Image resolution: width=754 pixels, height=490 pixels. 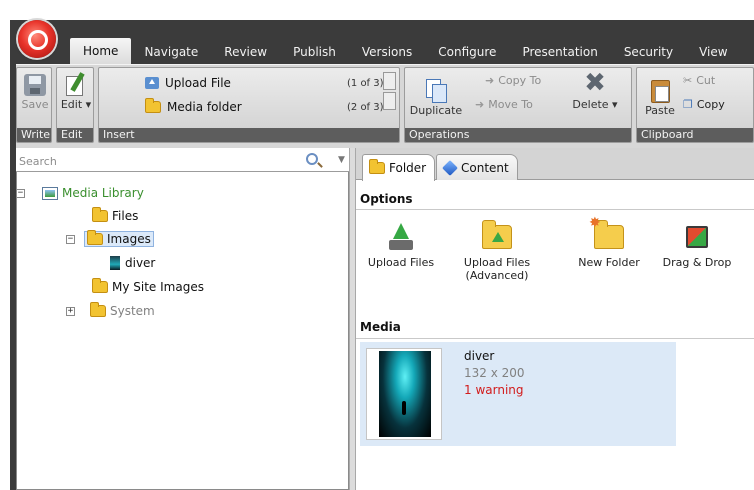 I want to click on scroll-up-button, so click(x=389, y=81).